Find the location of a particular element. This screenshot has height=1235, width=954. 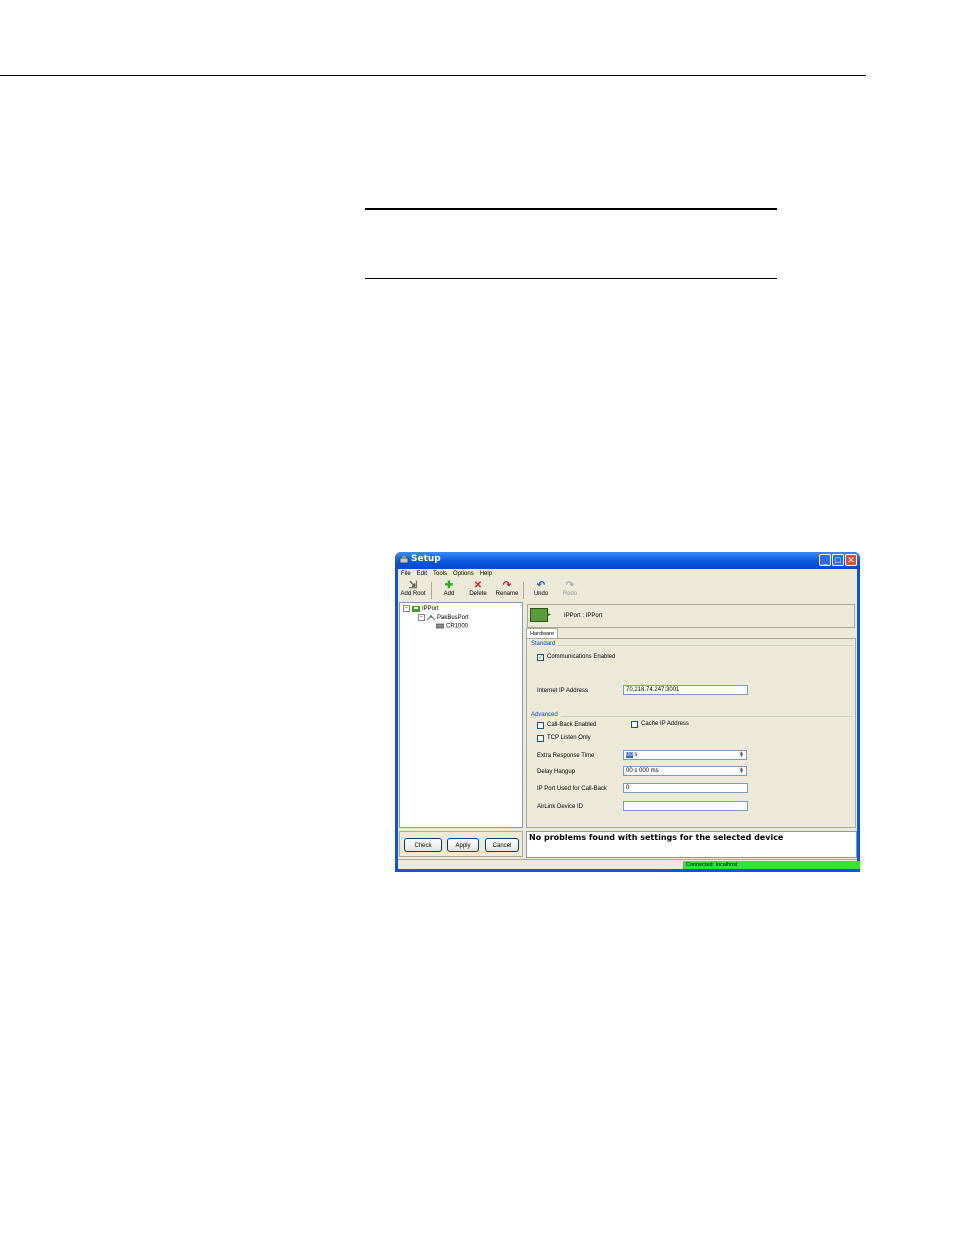

tree-label: IPPort is located at coordinates (430, 609).